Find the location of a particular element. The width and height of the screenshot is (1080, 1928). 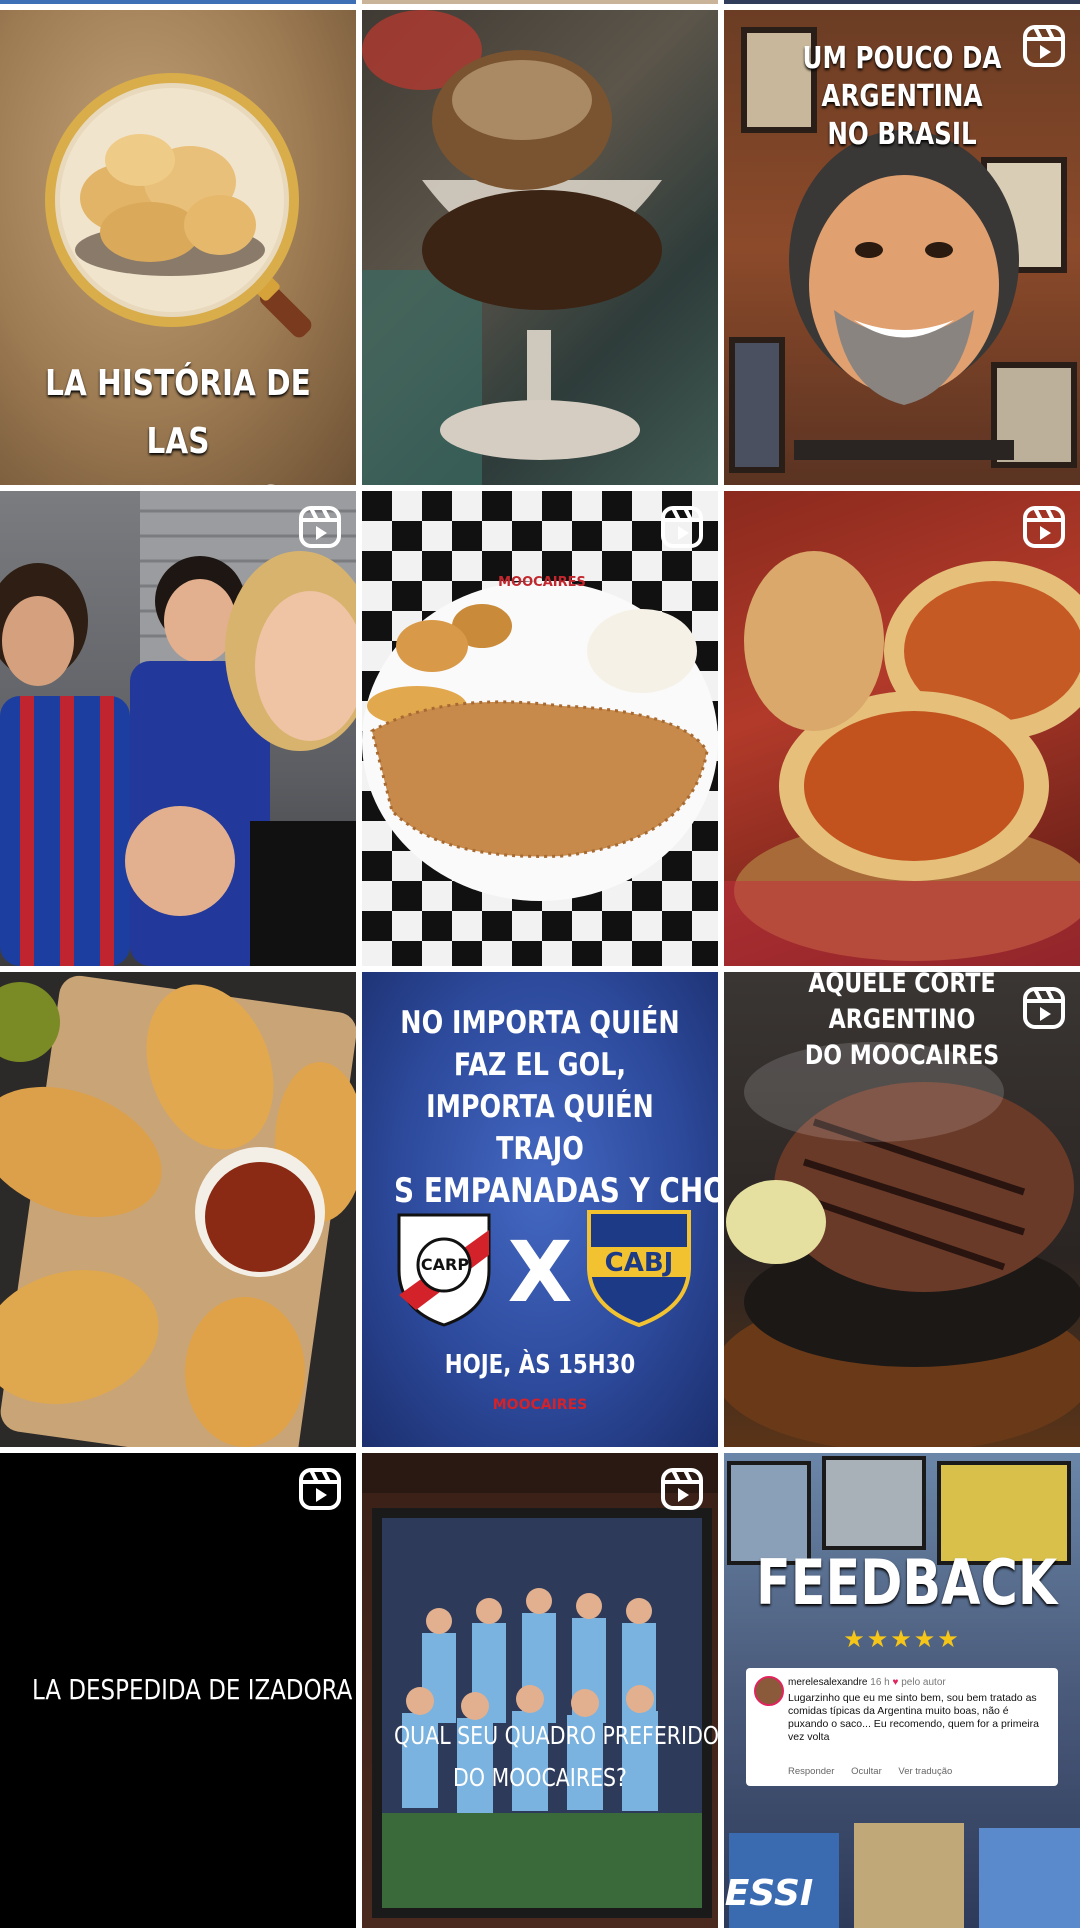

reply-link: Responder is located at coordinates (811, 1771).